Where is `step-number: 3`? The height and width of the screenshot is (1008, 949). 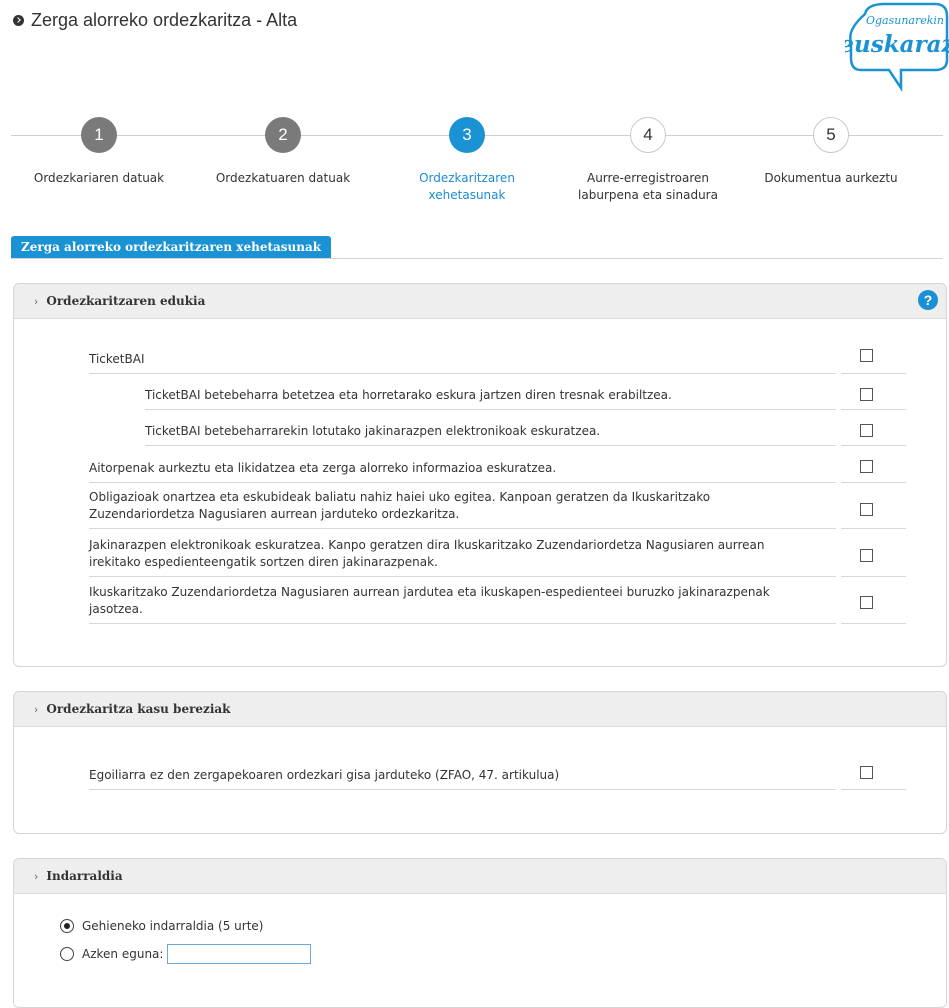 step-number: 3 is located at coordinates (467, 135).